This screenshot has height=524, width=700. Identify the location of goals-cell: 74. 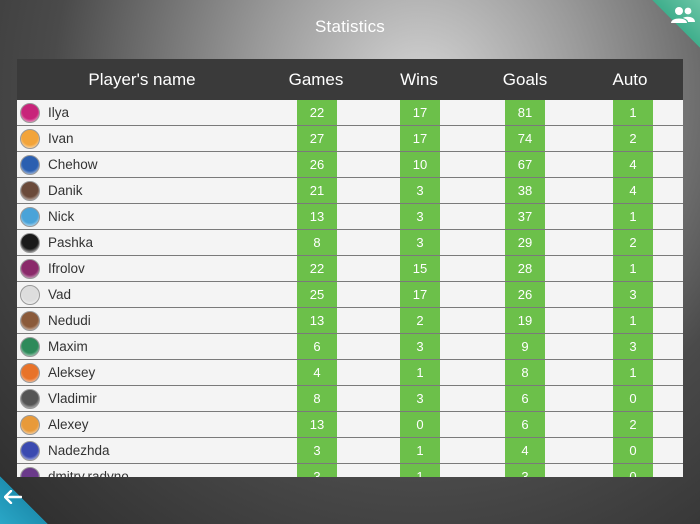
(525, 138).